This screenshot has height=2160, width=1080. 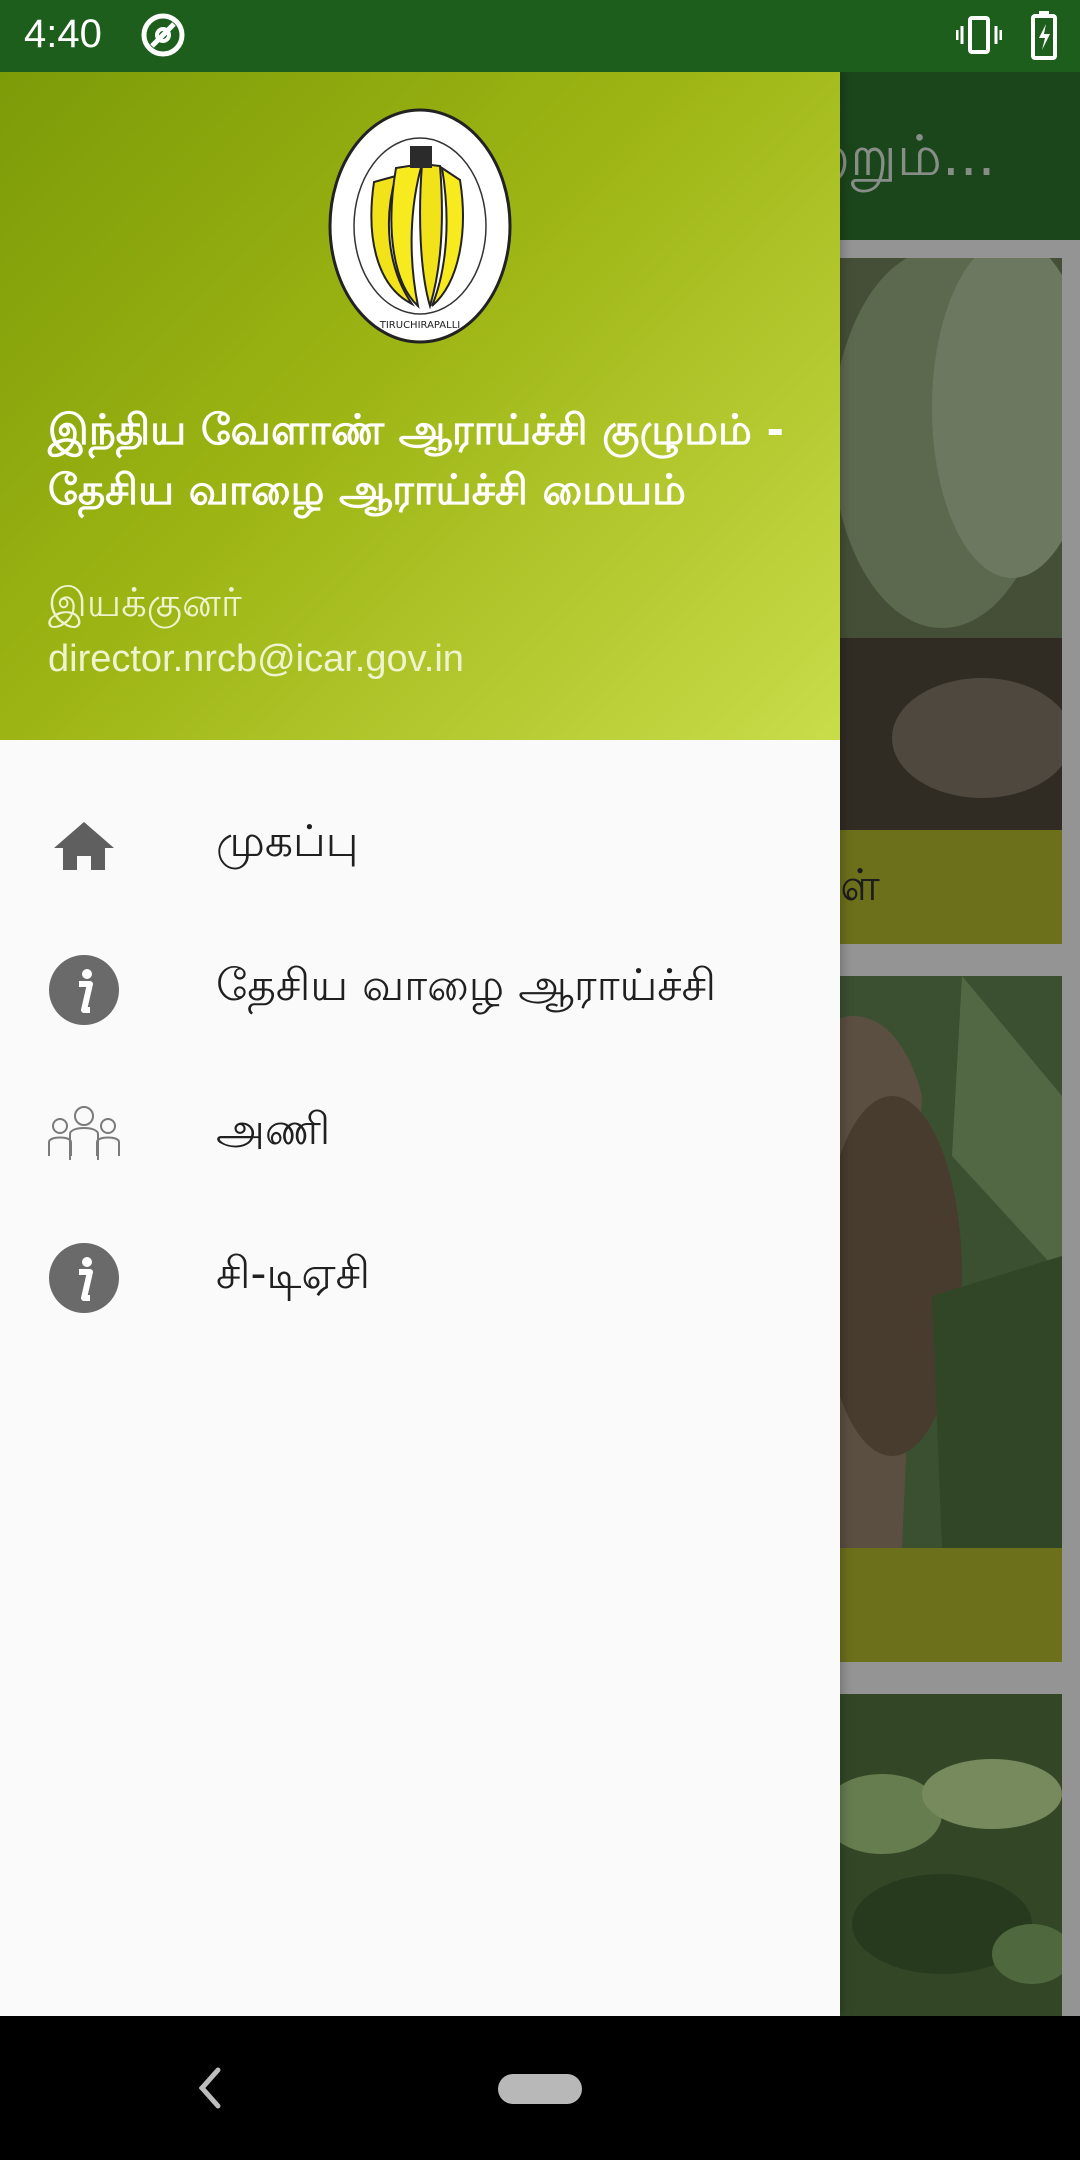 I want to click on menu-item-nrcb: தேசிய வாழை ஆராய்ச்சி, so click(x=420, y=988).